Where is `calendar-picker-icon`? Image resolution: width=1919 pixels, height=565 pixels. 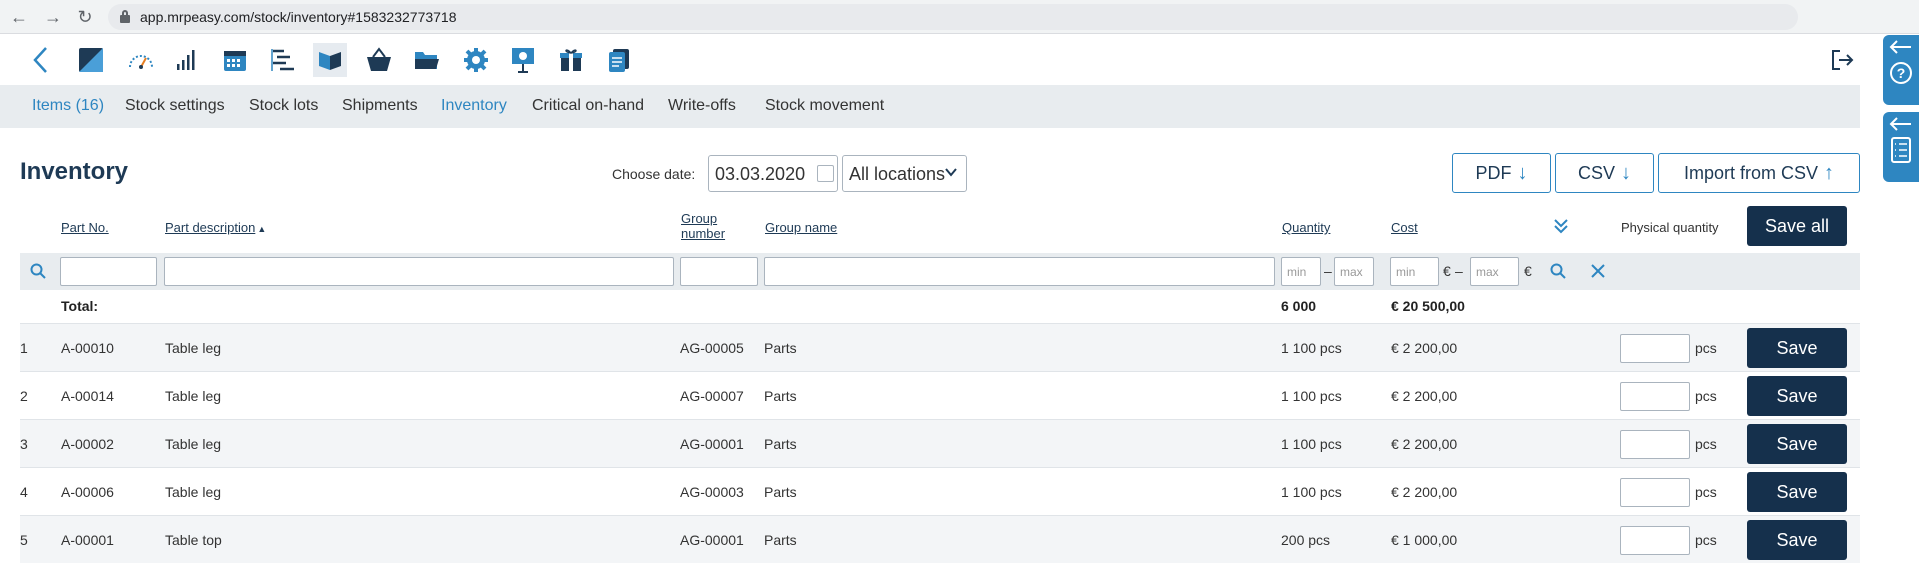 calendar-picker-icon is located at coordinates (825, 173).